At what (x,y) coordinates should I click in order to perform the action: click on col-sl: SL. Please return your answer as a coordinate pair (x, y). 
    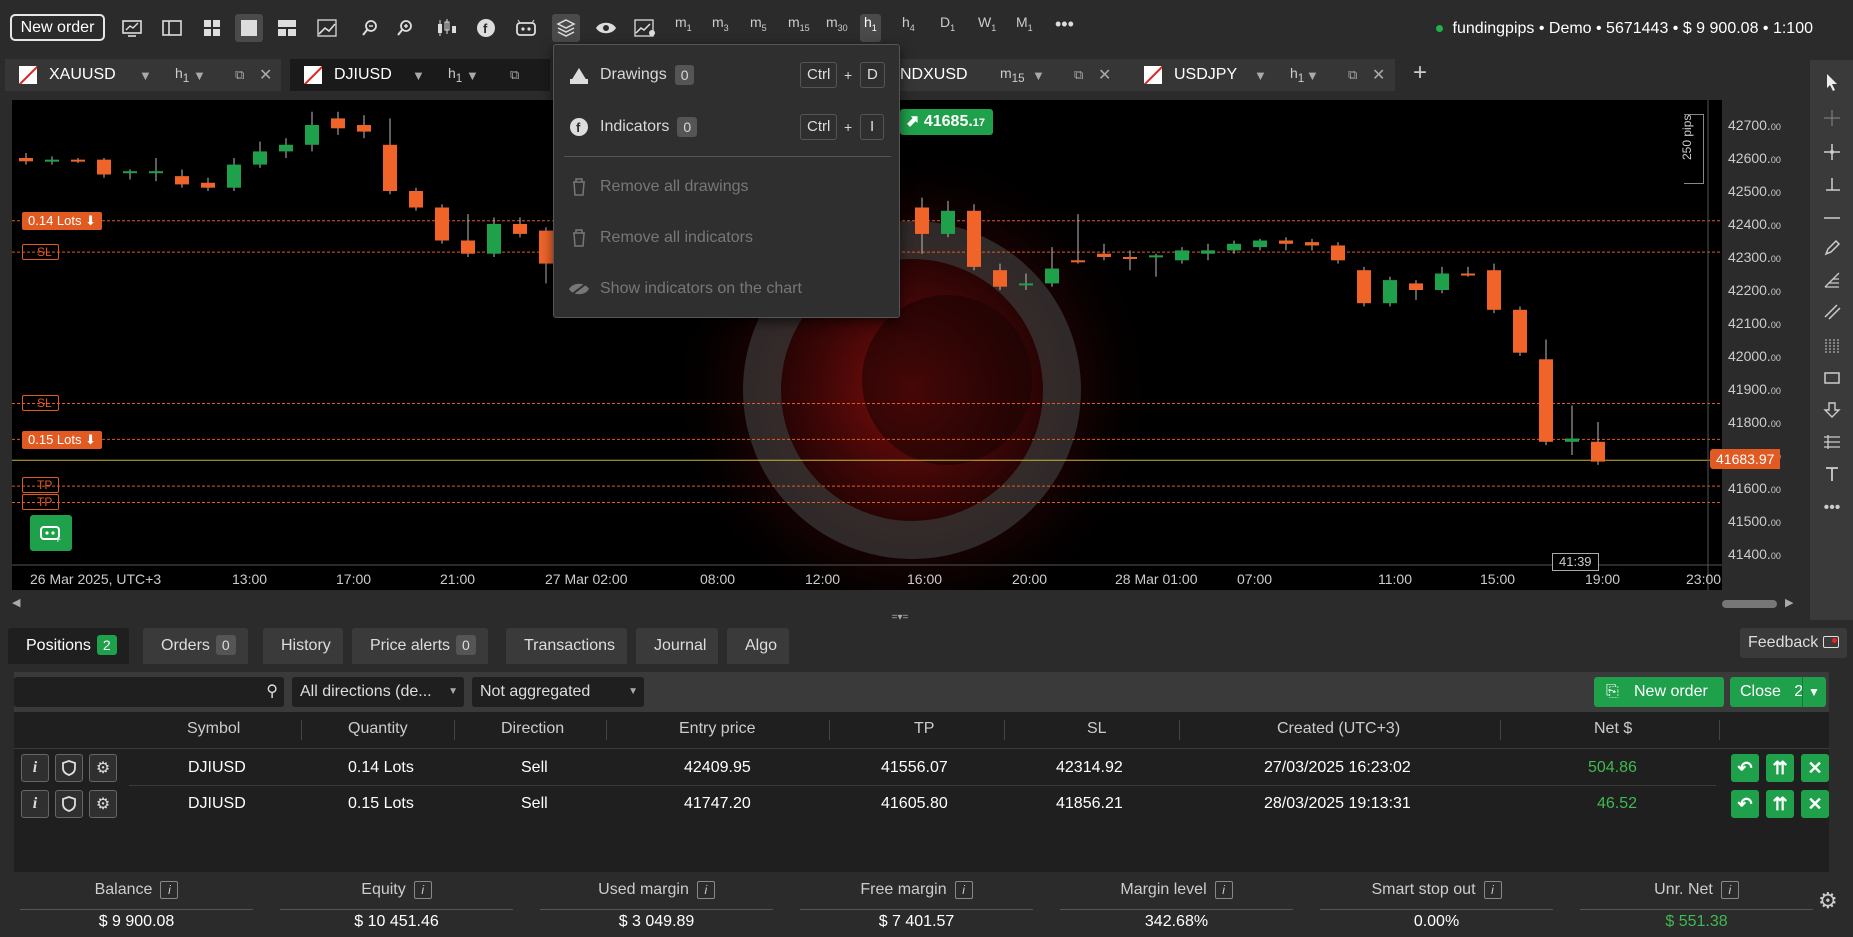
    Looking at the image, I should click on (1097, 729).